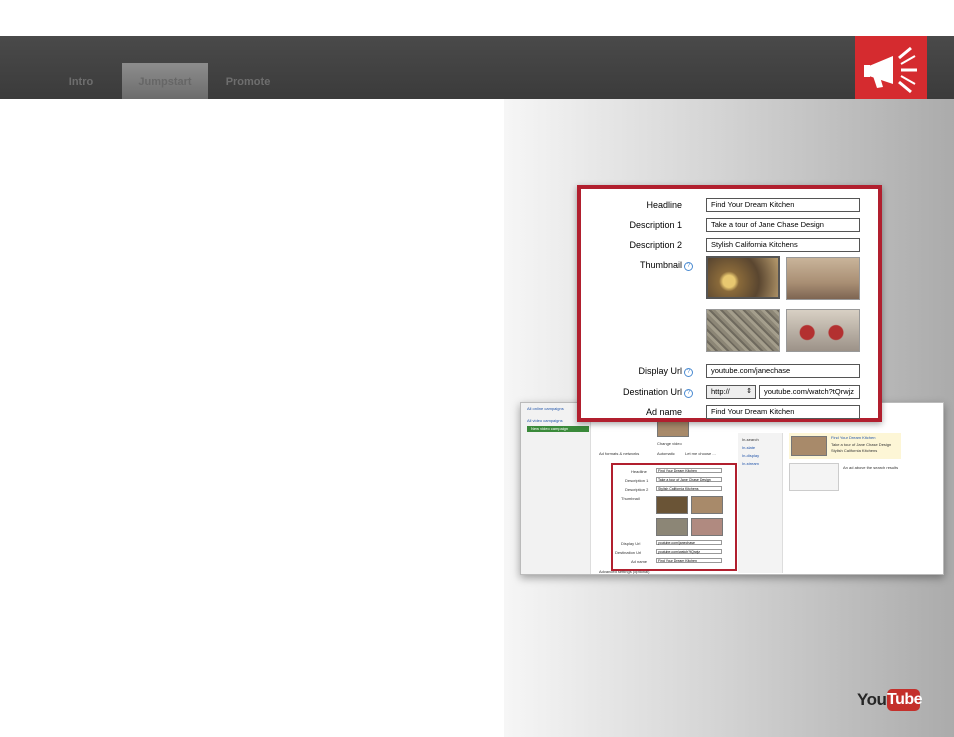 Image resolution: width=954 pixels, height=737 pixels. What do you see at coordinates (558, 429) in the screenshot?
I see `sidebar-item-new-video: New video campaign` at bounding box center [558, 429].